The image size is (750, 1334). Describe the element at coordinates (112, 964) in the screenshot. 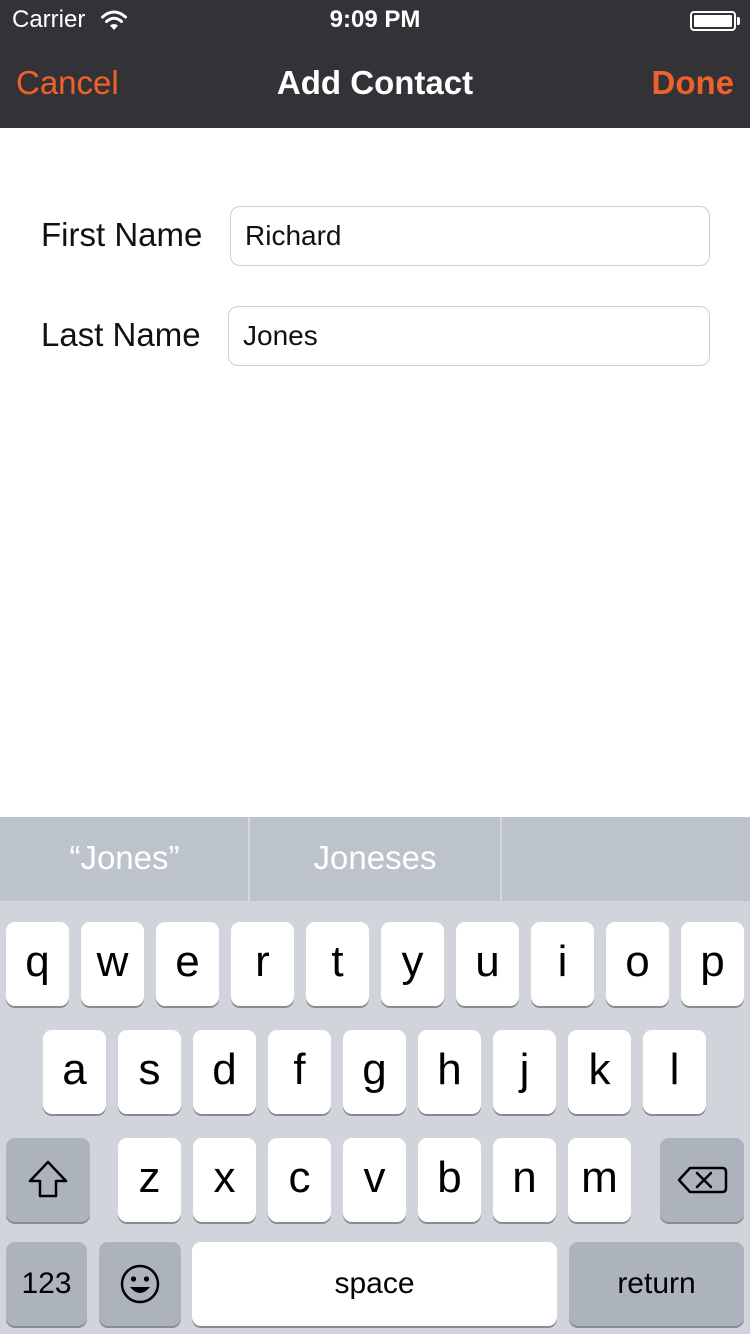

I see `key-w: w` at that location.